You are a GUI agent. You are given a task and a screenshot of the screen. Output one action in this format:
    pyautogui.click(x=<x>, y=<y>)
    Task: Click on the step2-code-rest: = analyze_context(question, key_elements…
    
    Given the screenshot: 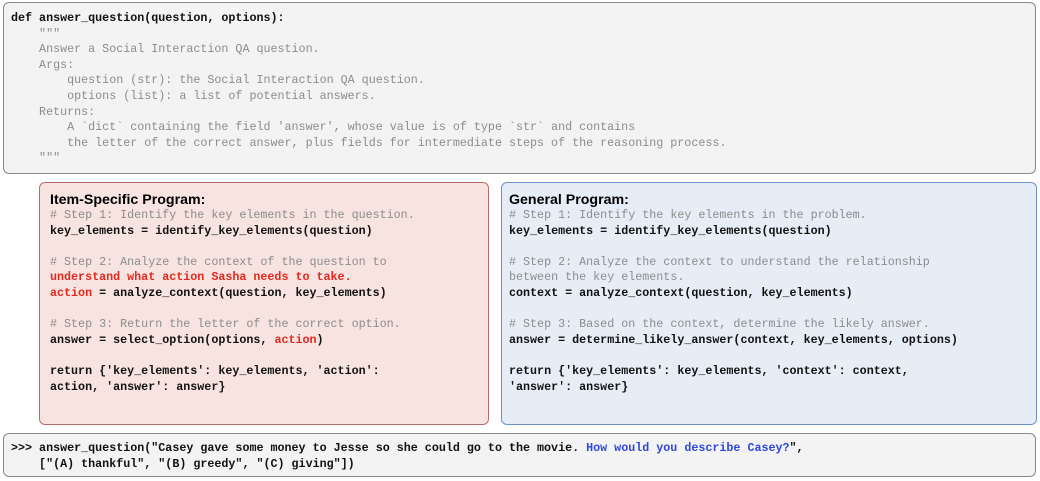 What is the action you would take?
    pyautogui.click(x=239, y=292)
    